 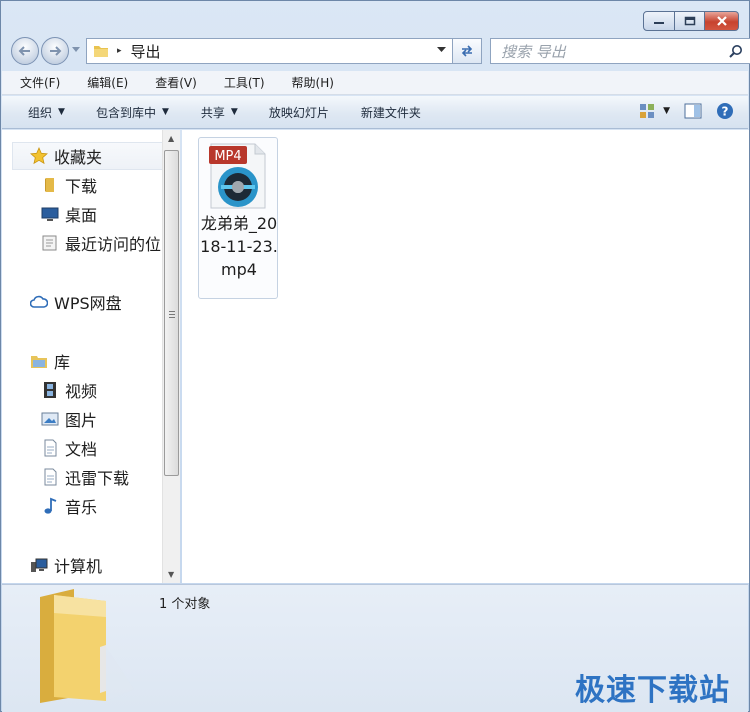 I want to click on nav-wps-label: WPS网盘, so click(x=88, y=303).